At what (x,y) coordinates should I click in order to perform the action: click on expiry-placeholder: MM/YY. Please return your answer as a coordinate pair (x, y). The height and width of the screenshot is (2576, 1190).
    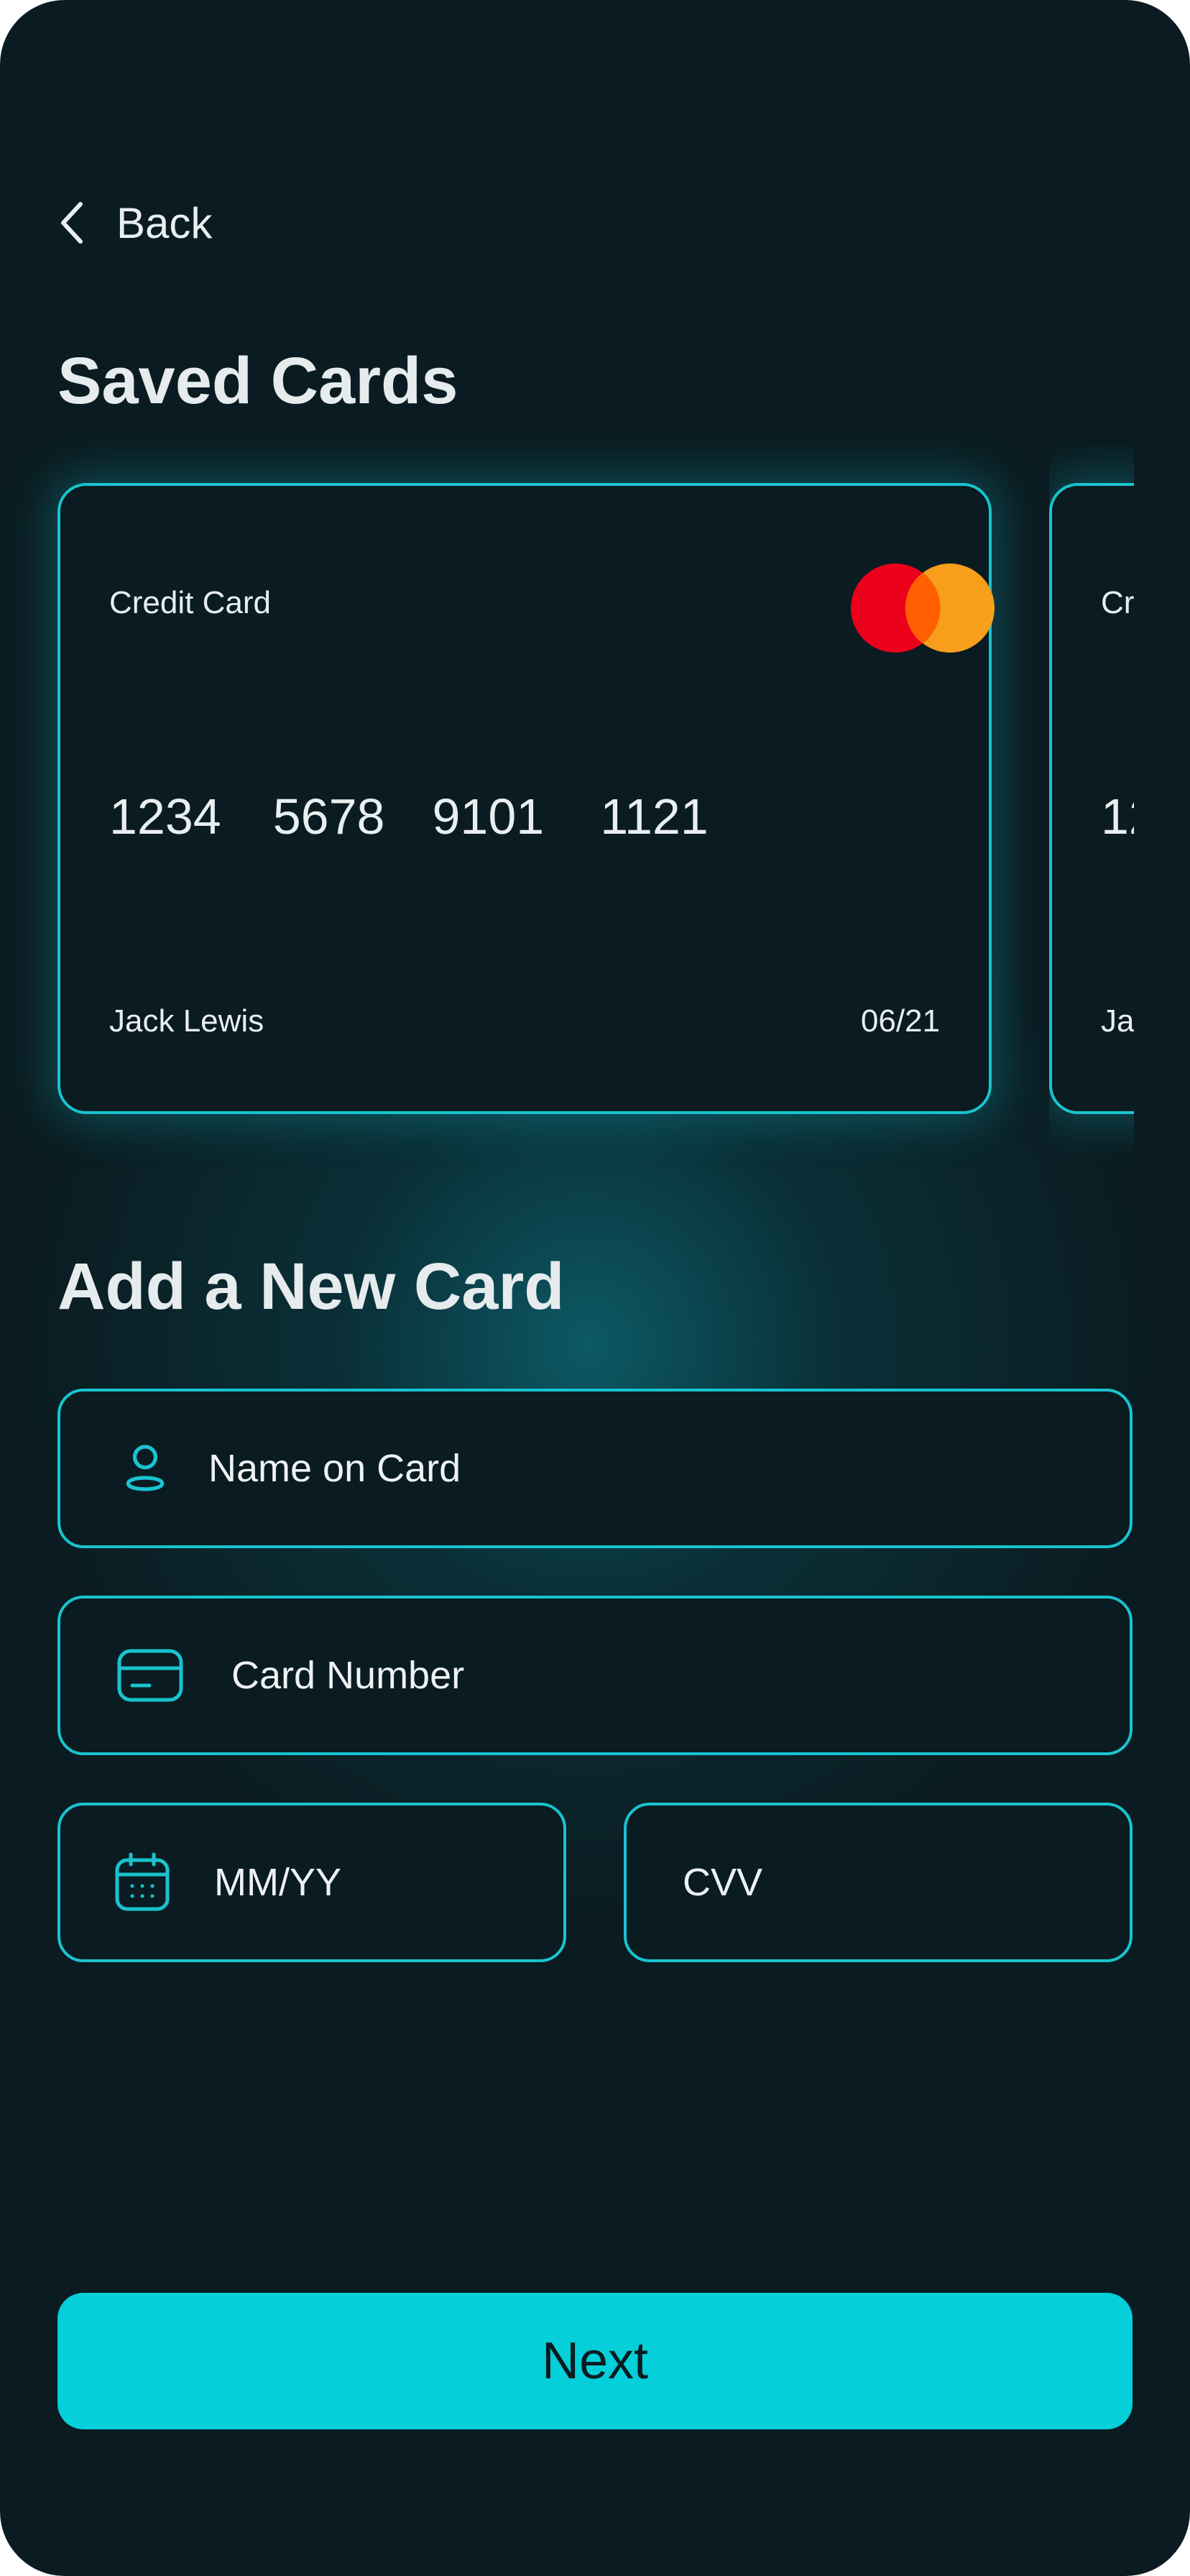
    Looking at the image, I should click on (278, 1882).